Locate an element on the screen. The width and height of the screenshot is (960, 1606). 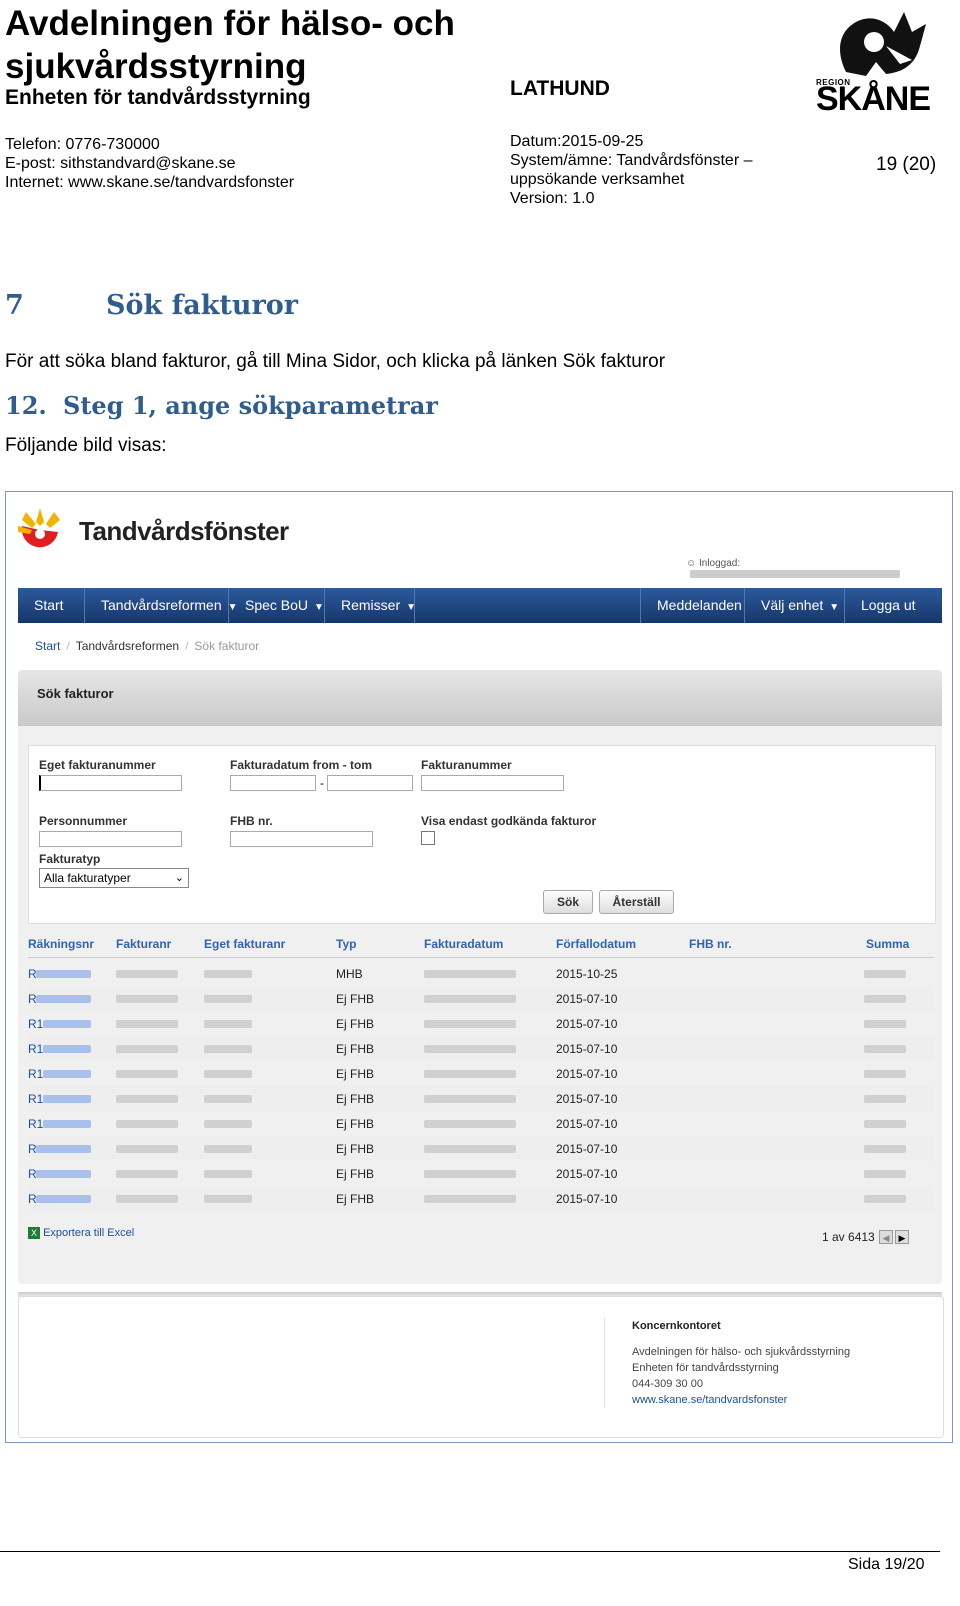
nav-start: Start is located at coordinates (51, 605).